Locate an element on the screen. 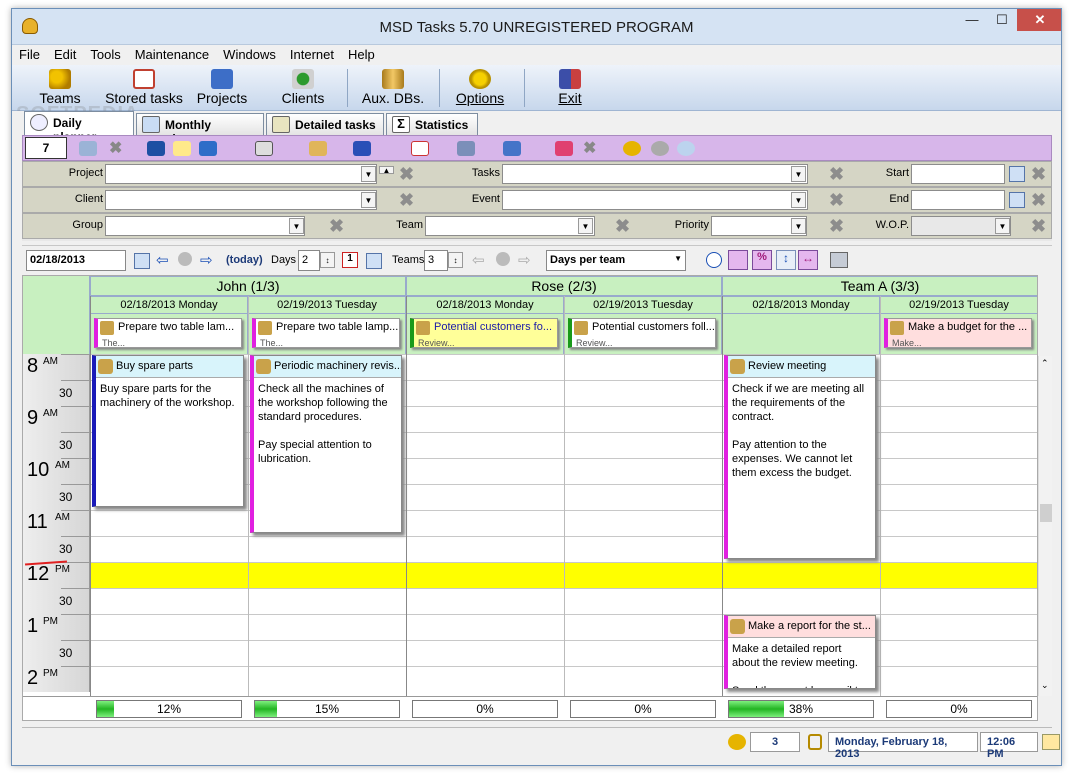 This screenshot has width=1082, height=782. teams-input: 3 is located at coordinates (436, 260).